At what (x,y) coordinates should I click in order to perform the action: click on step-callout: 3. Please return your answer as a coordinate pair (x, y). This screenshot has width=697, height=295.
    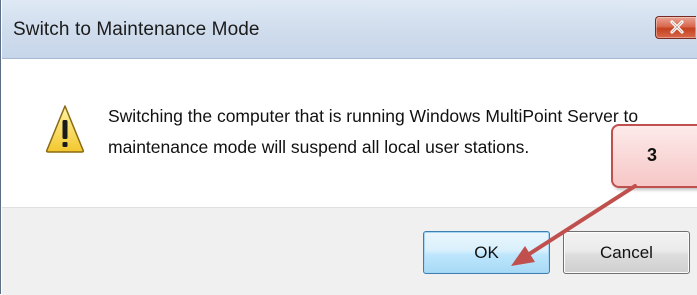
    Looking at the image, I should click on (654, 156).